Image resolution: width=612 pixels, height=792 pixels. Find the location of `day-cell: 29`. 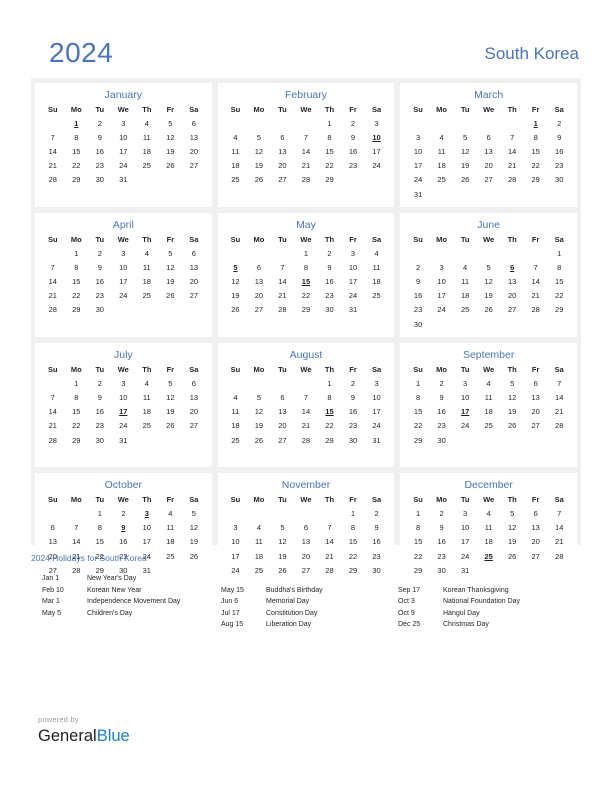

day-cell: 29 is located at coordinates (77, 180).